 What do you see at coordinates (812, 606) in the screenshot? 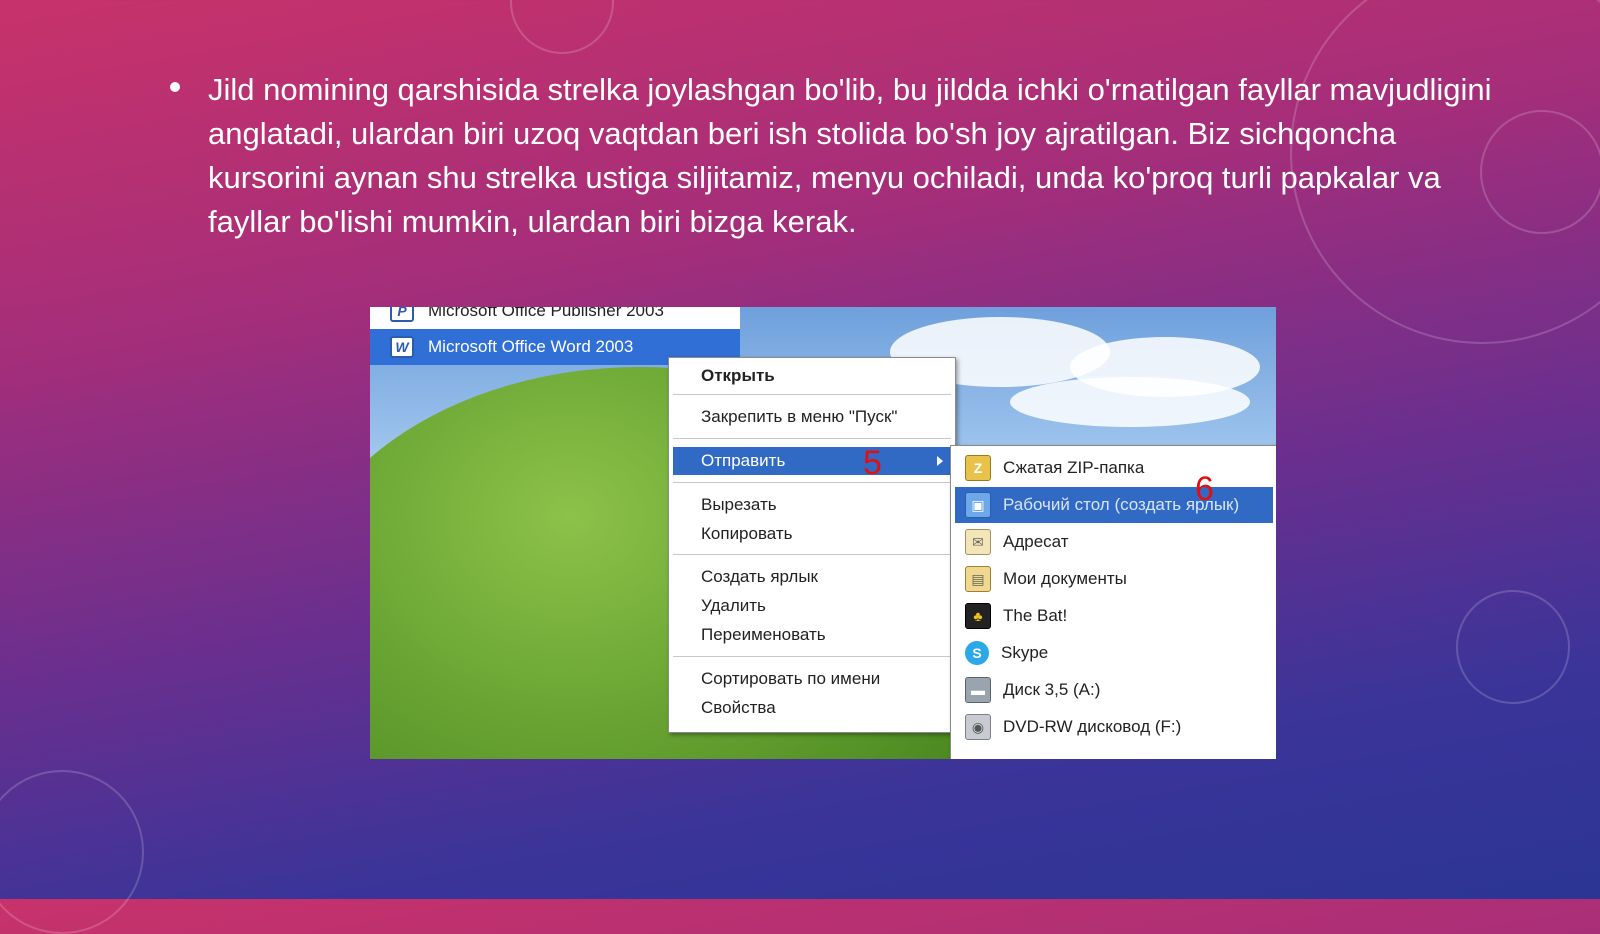
I see `menu-item-delete: Удалить` at bounding box center [812, 606].